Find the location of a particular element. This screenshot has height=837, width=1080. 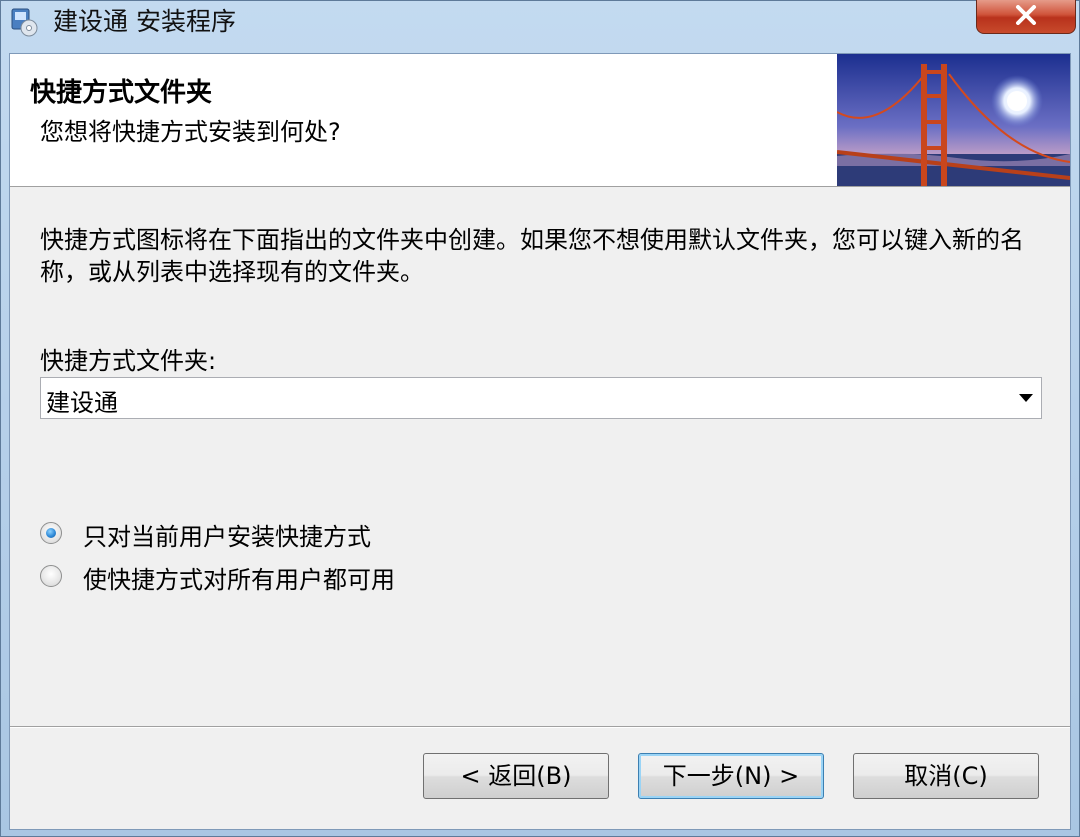

golden-gate-bridge-image is located at coordinates (953, 120).